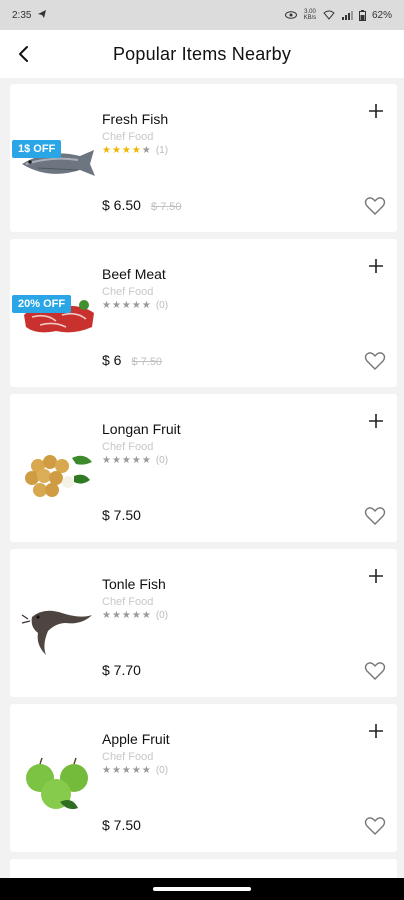  I want to click on back-arrow-icon, so click(23, 54).